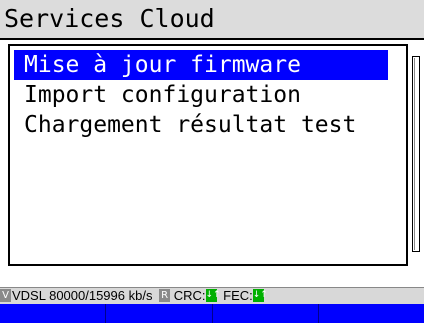 This screenshot has height=323, width=424. I want to click on menu-item-firmware-update: Mise à jour firmware, so click(201, 65).